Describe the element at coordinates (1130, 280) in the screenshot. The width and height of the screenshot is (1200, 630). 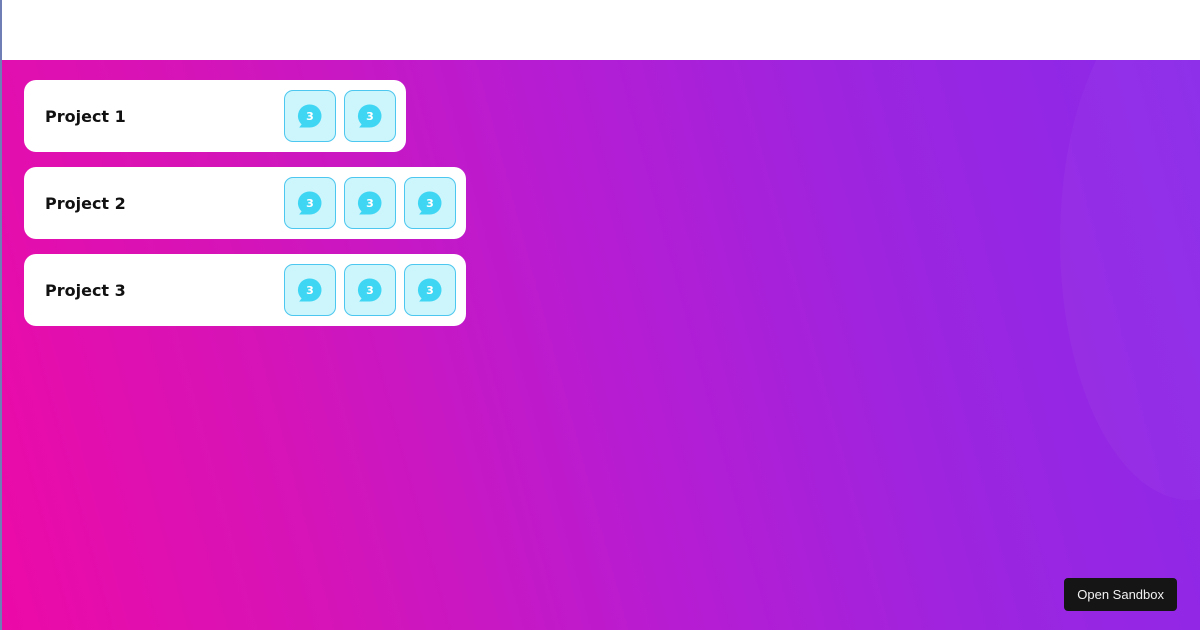
I see `background-sheen` at that location.